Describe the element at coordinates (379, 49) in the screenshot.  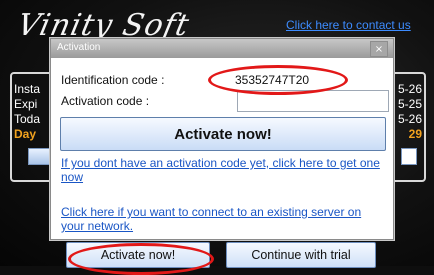
I see `close-icon: ×` at that location.